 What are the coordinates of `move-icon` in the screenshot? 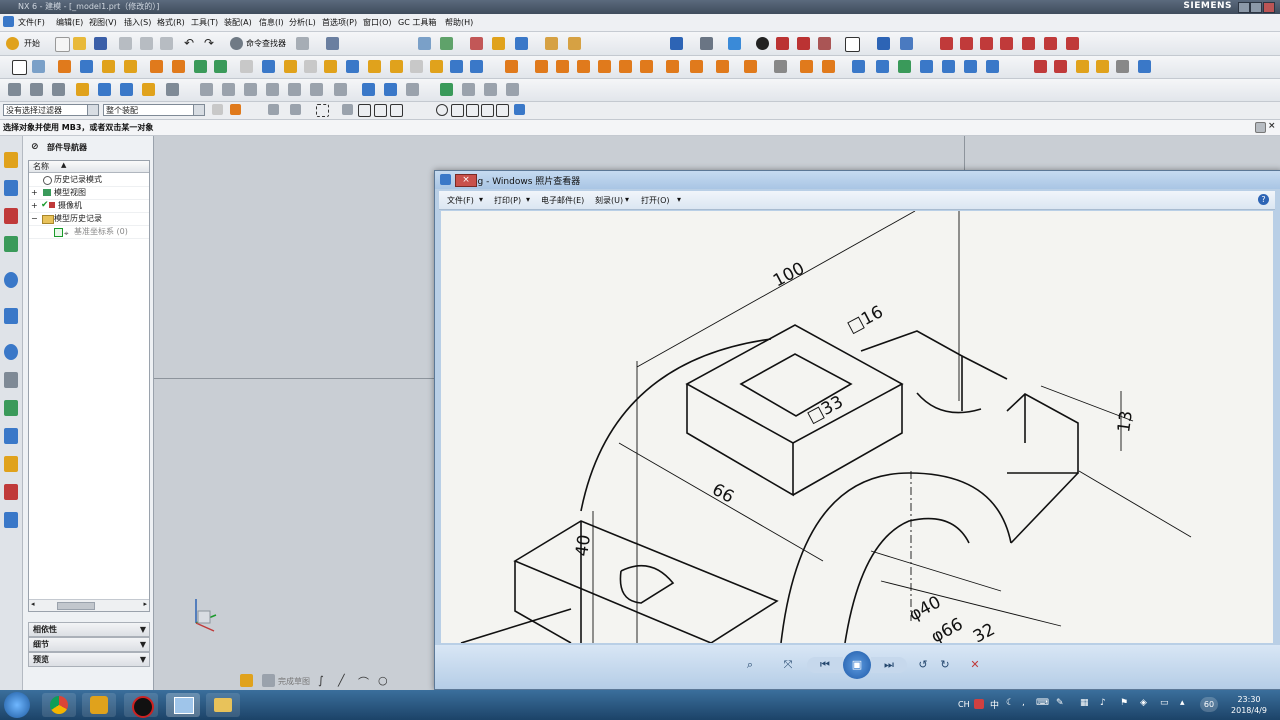 It's located at (521, 43).